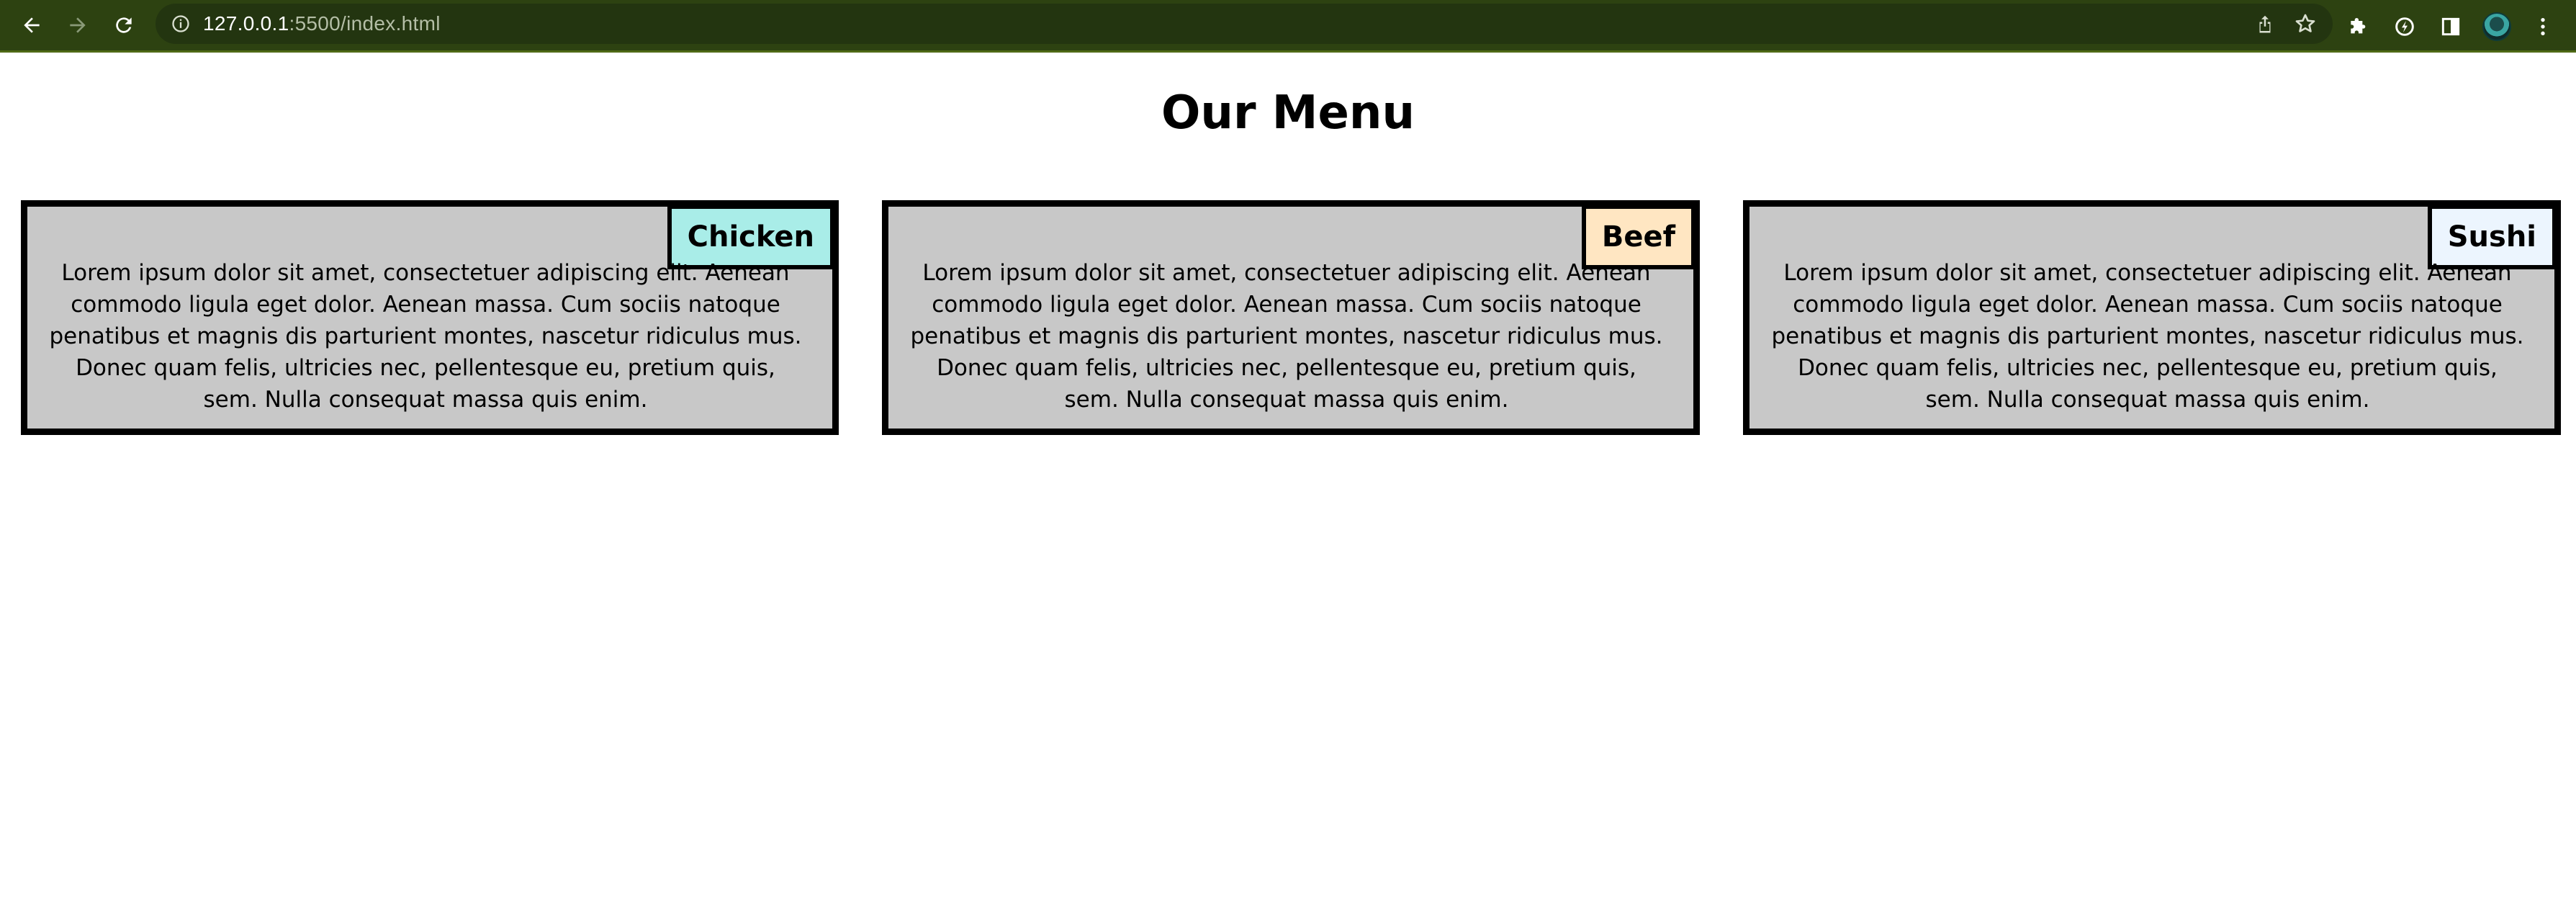  Describe the element at coordinates (181, 24) in the screenshot. I see `info-icon` at that location.